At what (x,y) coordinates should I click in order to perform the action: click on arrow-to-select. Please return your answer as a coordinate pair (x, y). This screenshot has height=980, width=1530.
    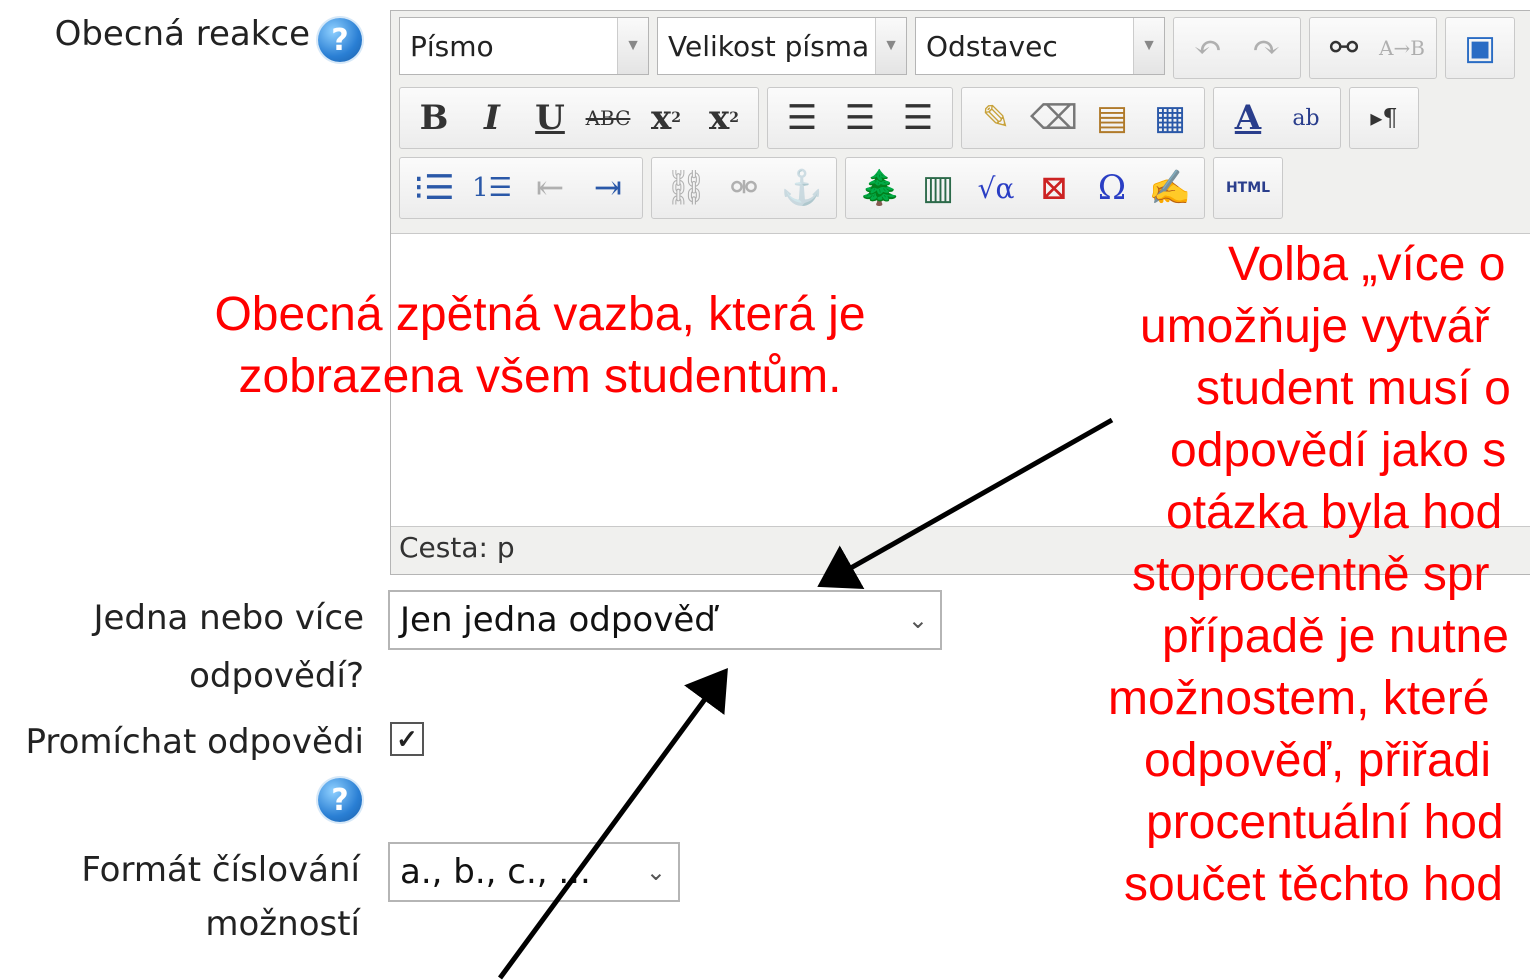
    Looking at the image, I should click on (965, 503).